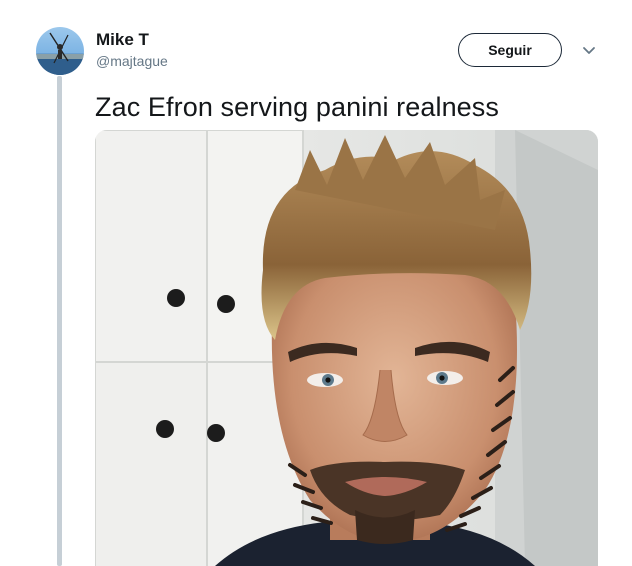 Image resolution: width=632 pixels, height=566 pixels. Describe the element at coordinates (297, 107) in the screenshot. I see `tweet-text: Zac Efron serving panini realness` at that location.